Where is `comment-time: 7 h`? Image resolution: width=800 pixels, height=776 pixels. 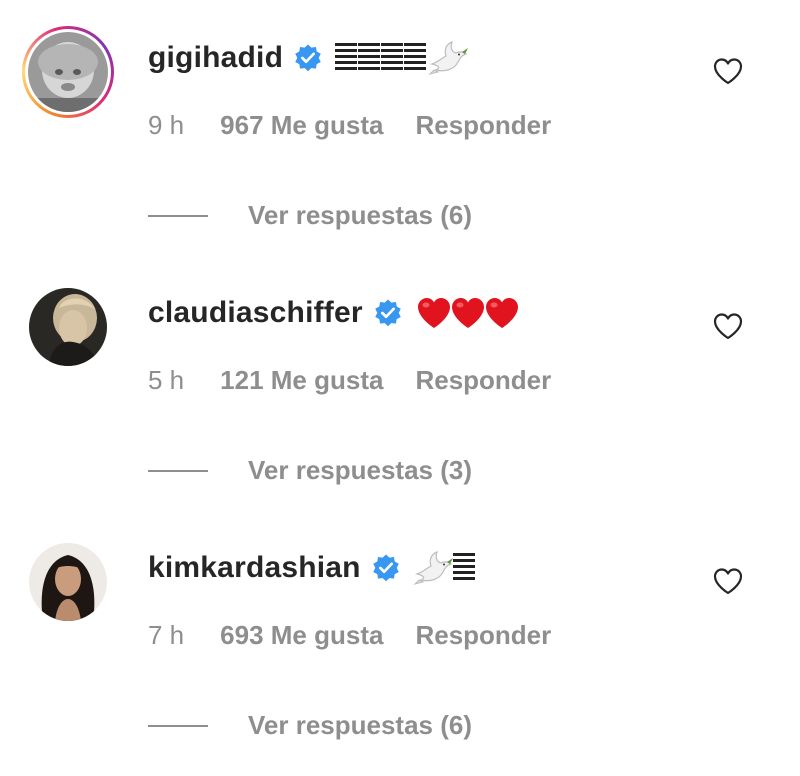 comment-time: 7 h is located at coordinates (166, 635).